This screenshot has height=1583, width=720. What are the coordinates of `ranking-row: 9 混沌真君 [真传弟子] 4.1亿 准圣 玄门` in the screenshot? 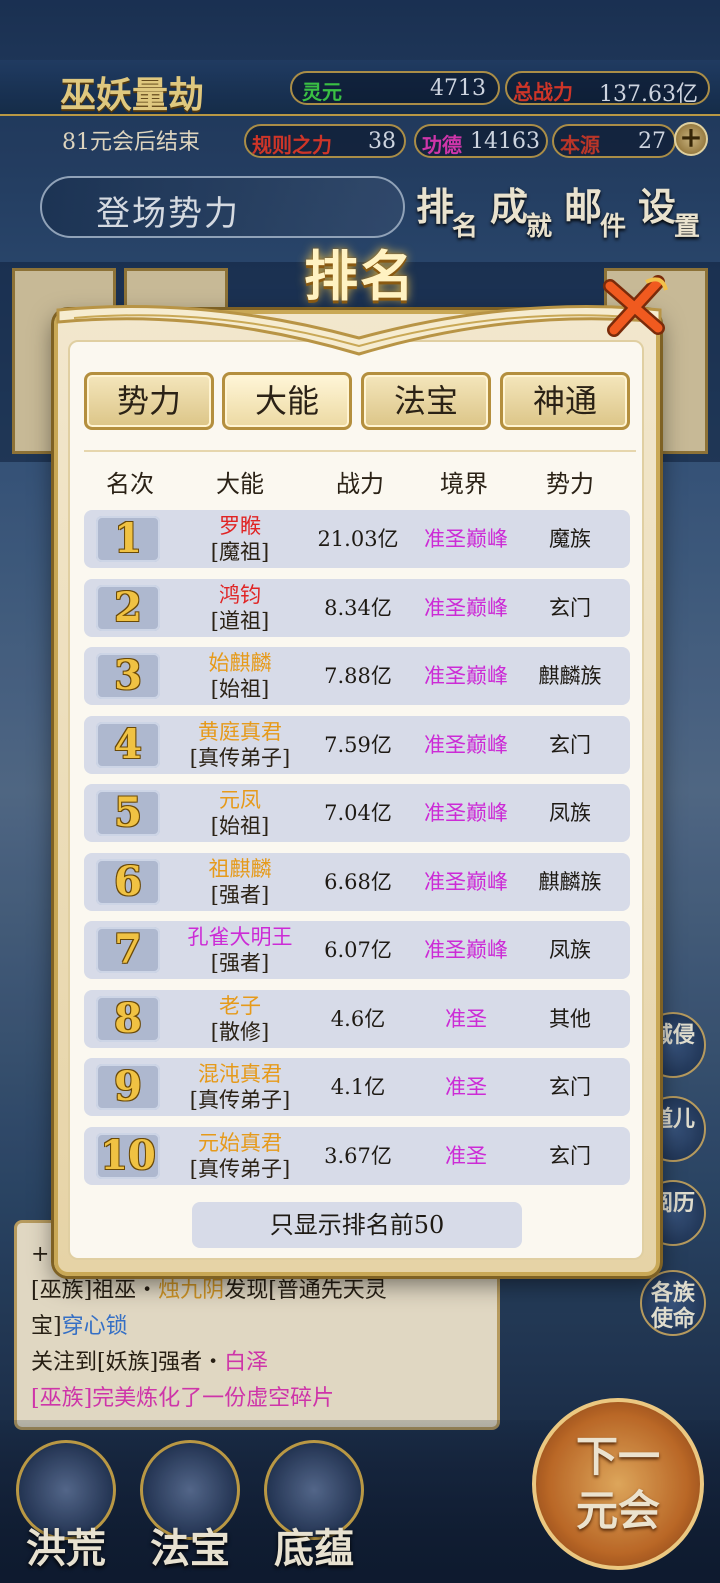 It's located at (357, 1087).